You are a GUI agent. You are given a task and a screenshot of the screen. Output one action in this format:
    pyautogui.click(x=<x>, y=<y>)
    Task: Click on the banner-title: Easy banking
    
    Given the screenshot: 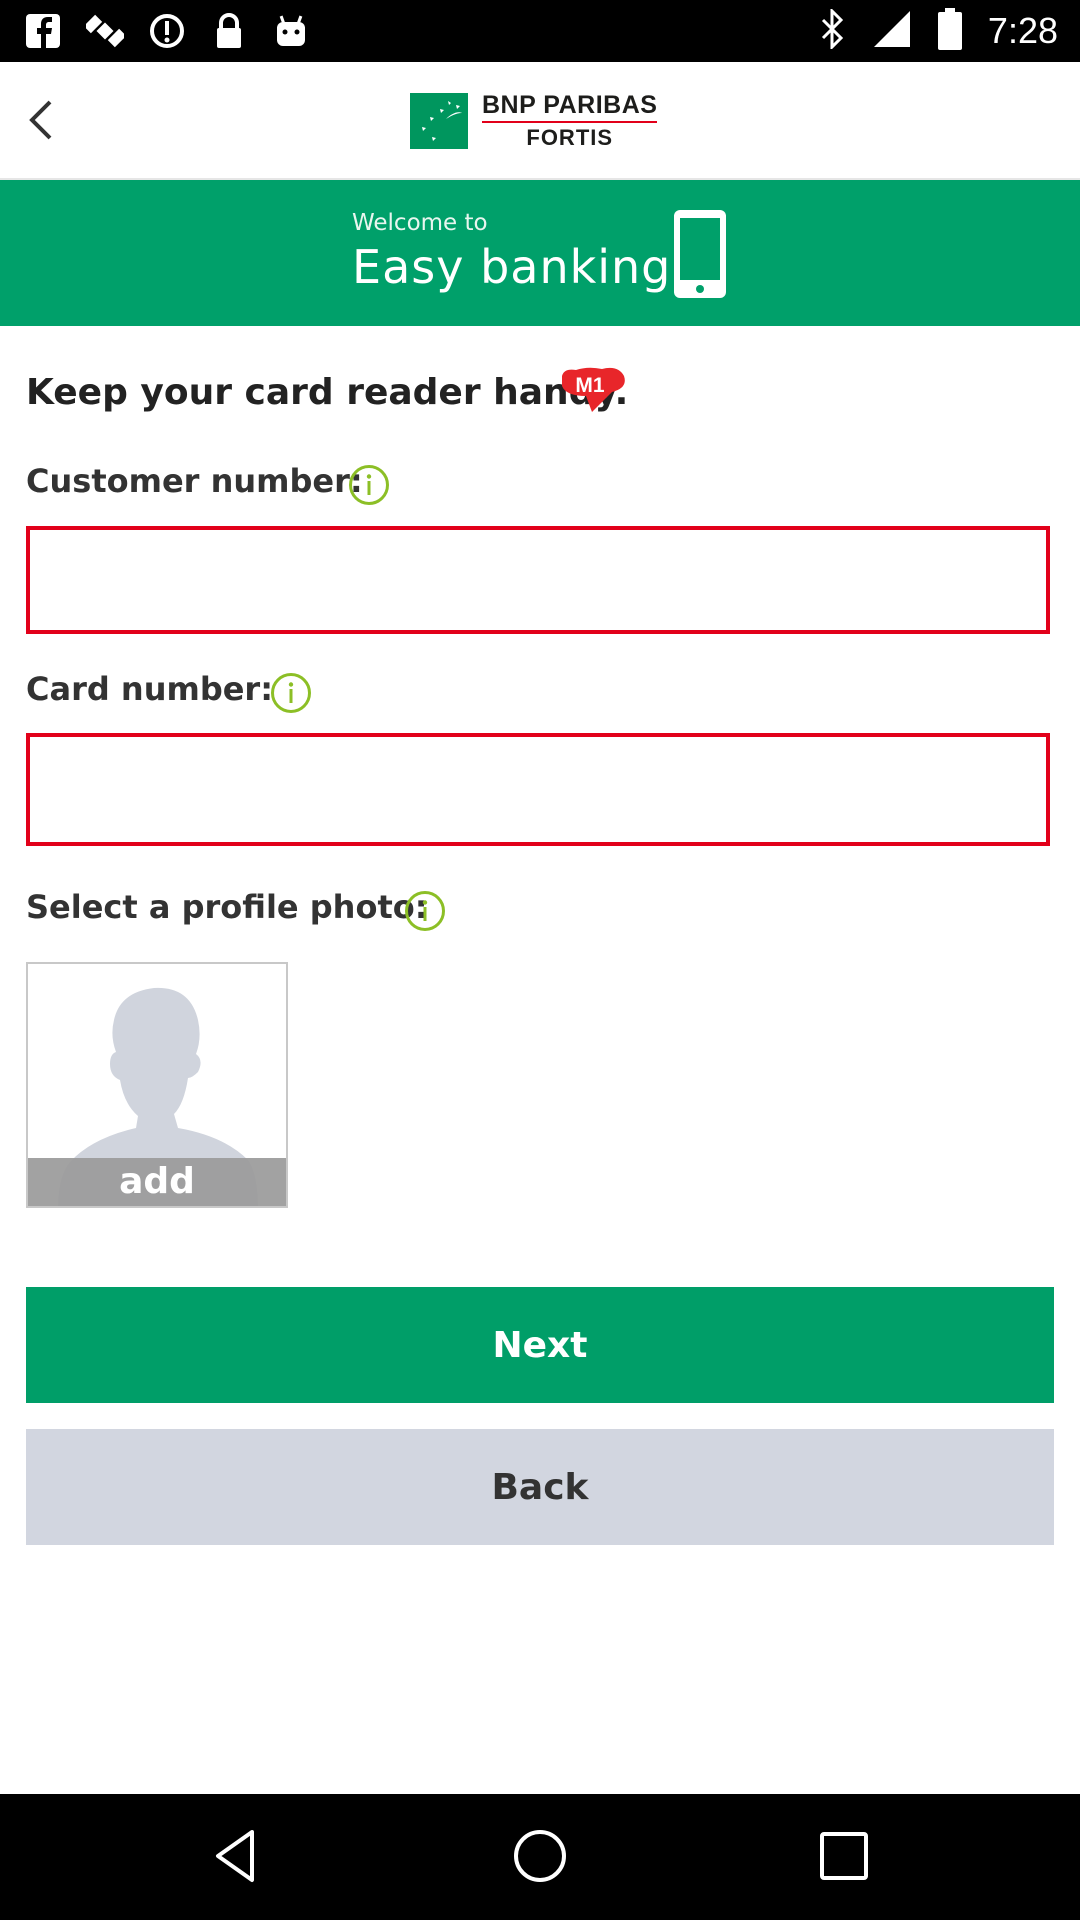 What is the action you would take?
    pyautogui.click(x=512, y=267)
    